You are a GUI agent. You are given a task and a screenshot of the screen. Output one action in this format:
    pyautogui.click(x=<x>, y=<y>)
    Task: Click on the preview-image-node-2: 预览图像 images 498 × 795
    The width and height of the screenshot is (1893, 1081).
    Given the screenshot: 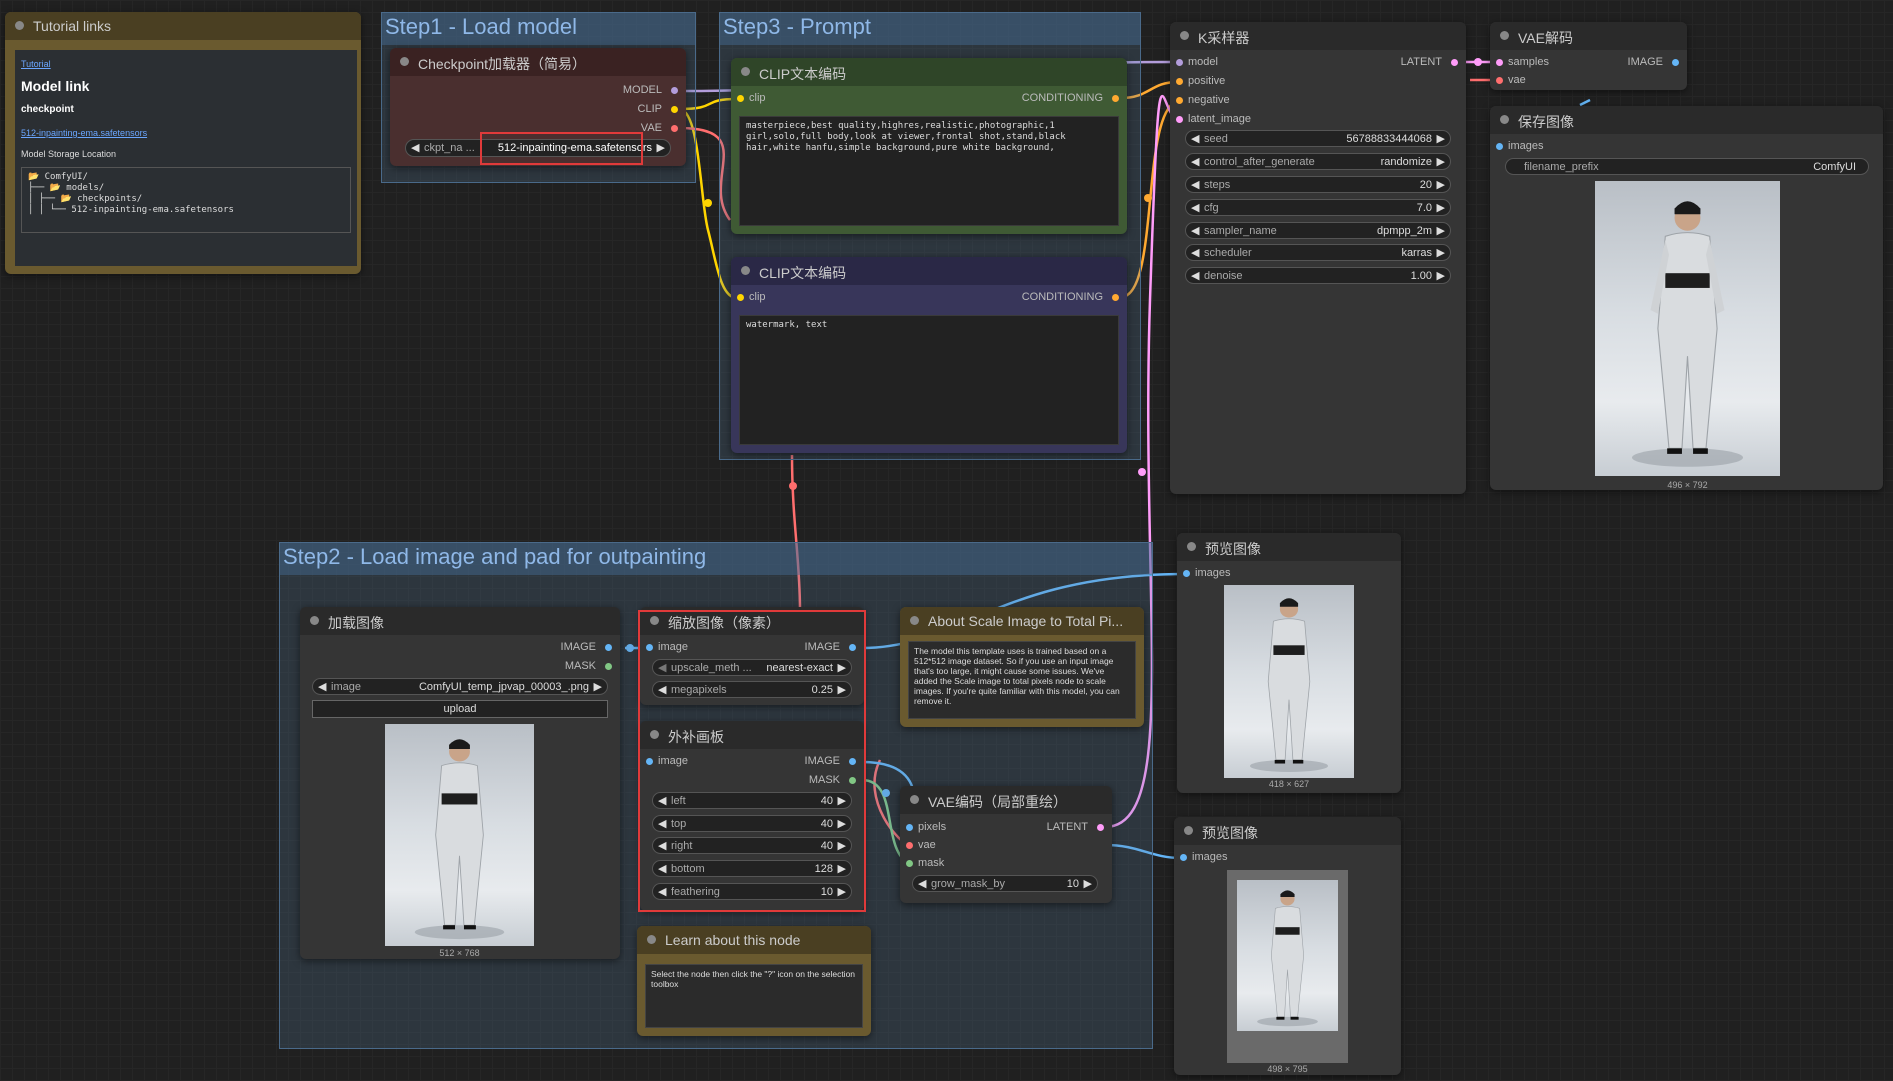 What is the action you would take?
    pyautogui.click(x=1287, y=946)
    